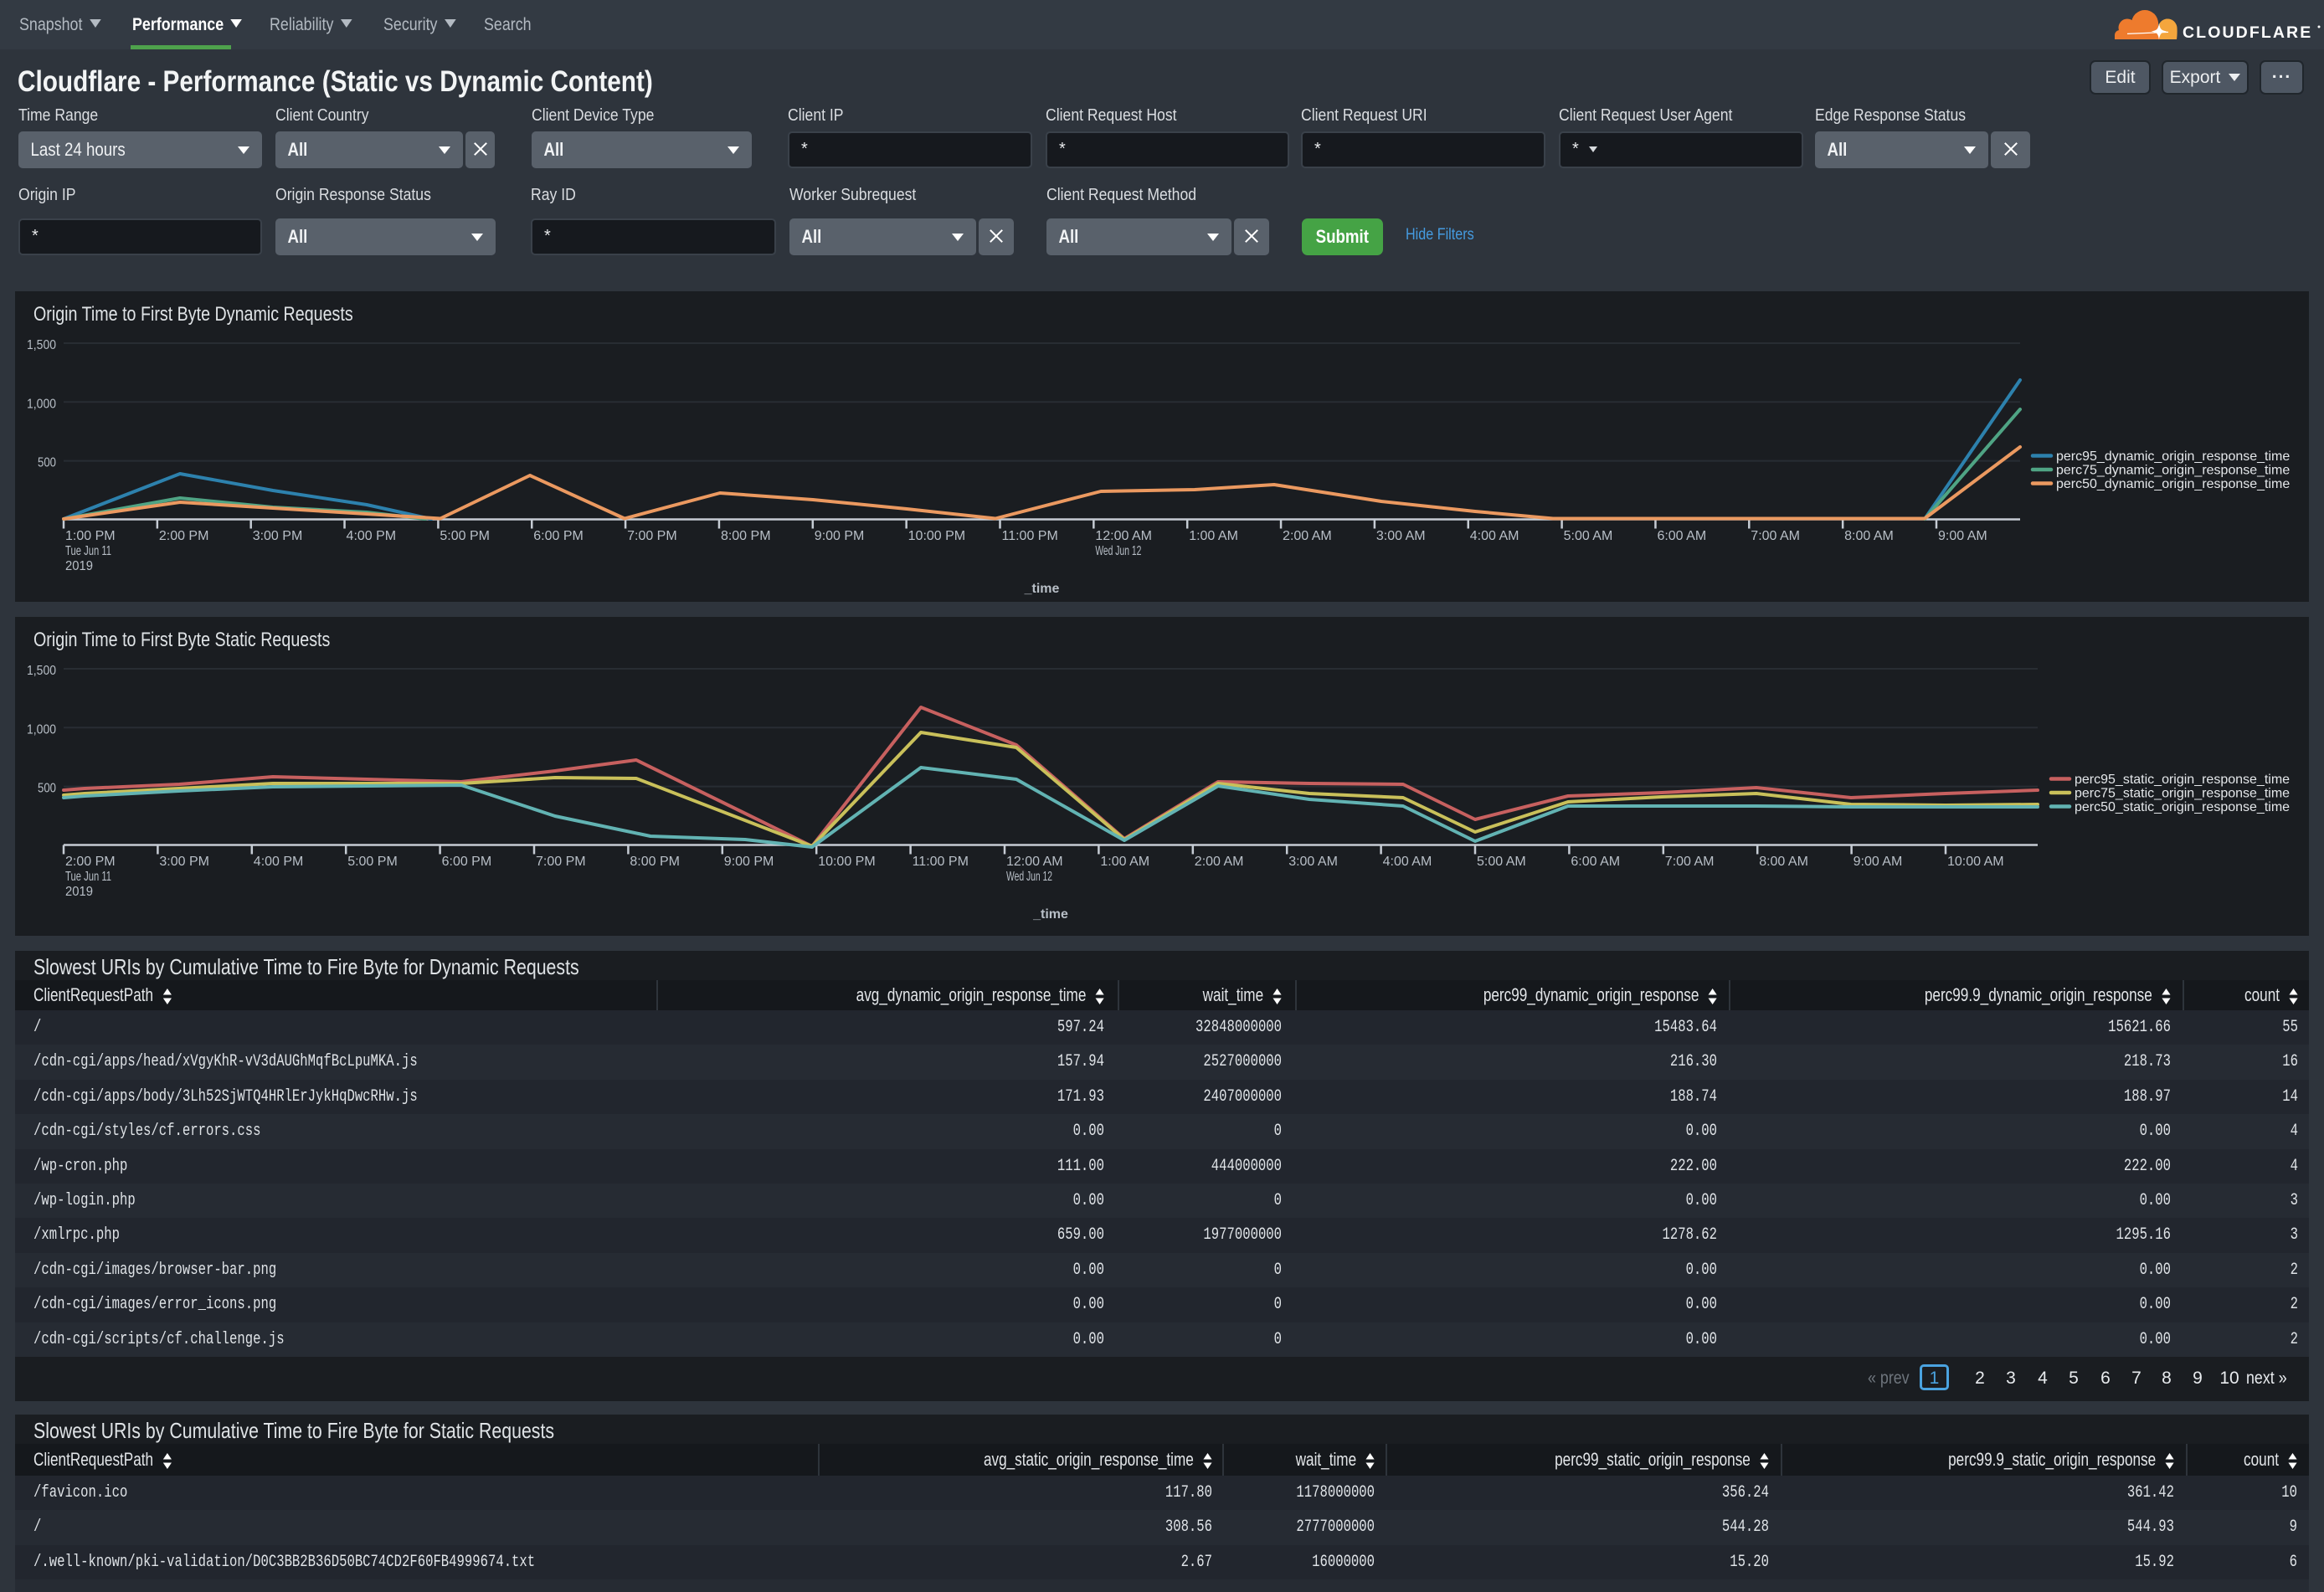  What do you see at coordinates (2173, 471) in the screenshot?
I see `svg-text:perc75_dynamic_origin_response: perc75_dynamic_origin_response_time` at bounding box center [2173, 471].